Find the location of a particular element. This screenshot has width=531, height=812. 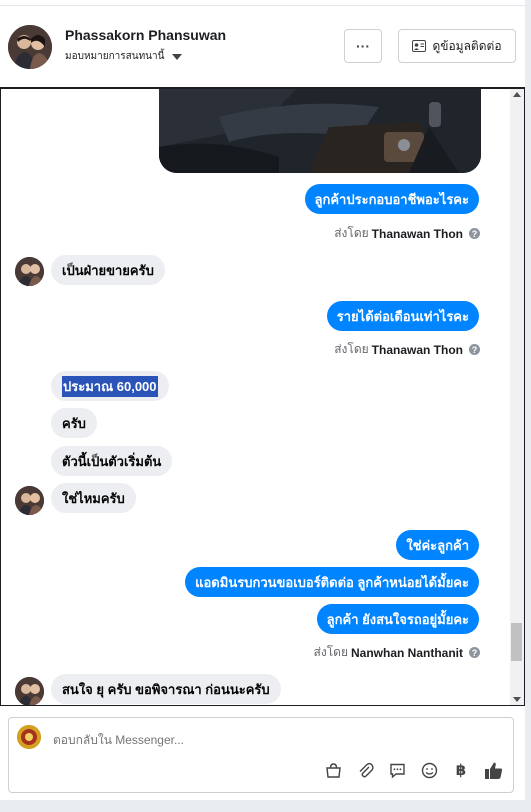

message-incoming: ประมาณ 60,000 is located at coordinates (110, 386).